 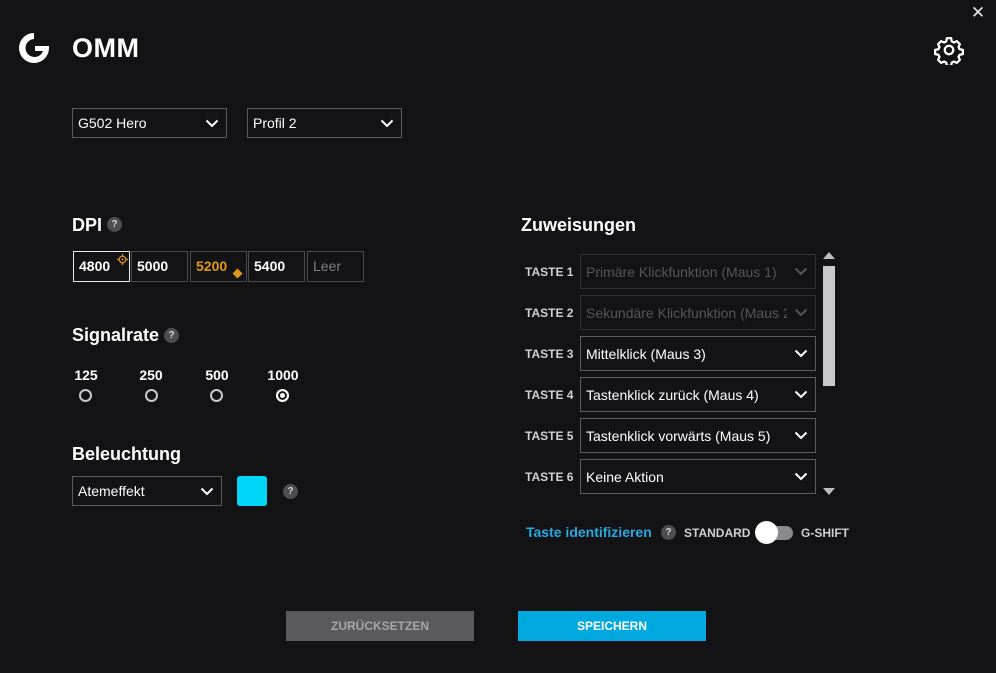 I want to click on gear-icon, so click(x=949, y=50).